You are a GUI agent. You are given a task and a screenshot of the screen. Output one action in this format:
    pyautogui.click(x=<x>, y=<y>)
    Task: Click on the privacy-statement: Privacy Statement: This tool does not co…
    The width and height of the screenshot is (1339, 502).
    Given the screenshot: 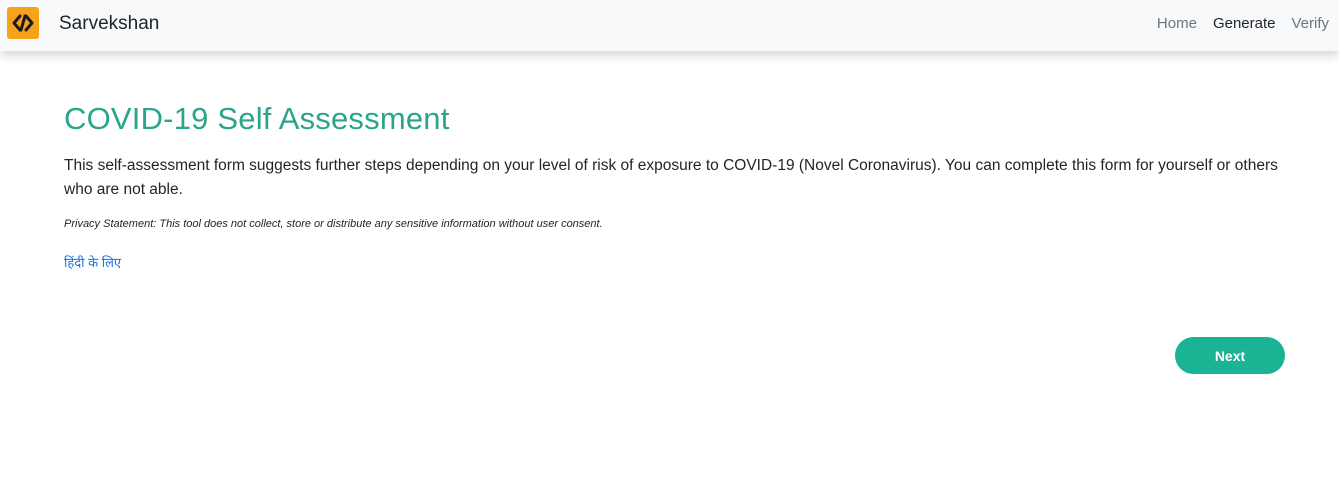 What is the action you would take?
    pyautogui.click(x=333, y=224)
    